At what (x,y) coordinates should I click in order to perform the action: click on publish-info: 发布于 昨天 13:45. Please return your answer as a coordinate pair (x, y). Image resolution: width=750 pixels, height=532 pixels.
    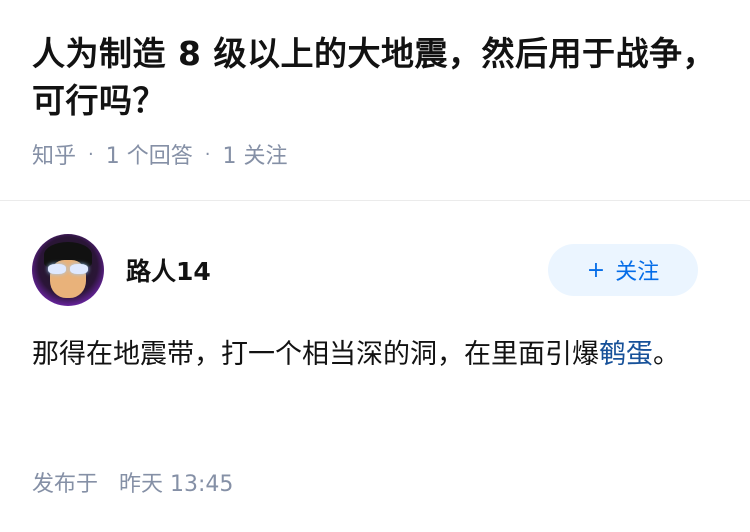
    Looking at the image, I should click on (132, 482).